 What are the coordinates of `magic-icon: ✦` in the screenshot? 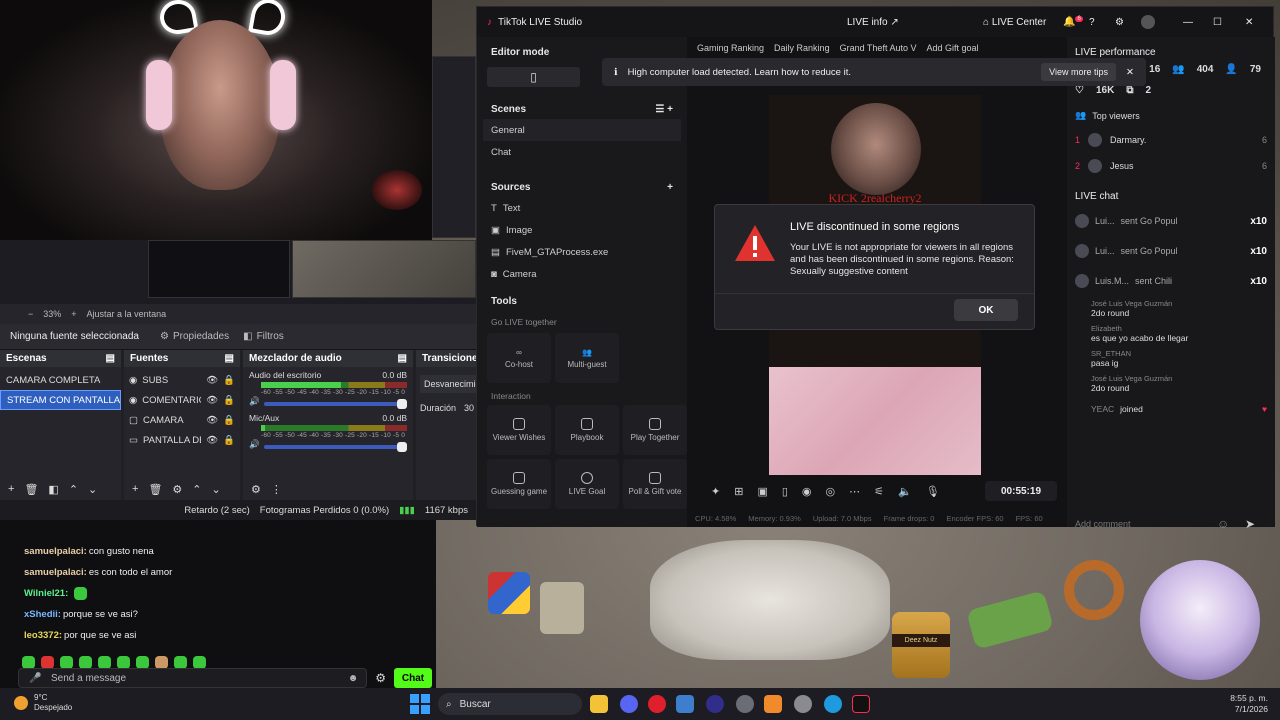 It's located at (715, 491).